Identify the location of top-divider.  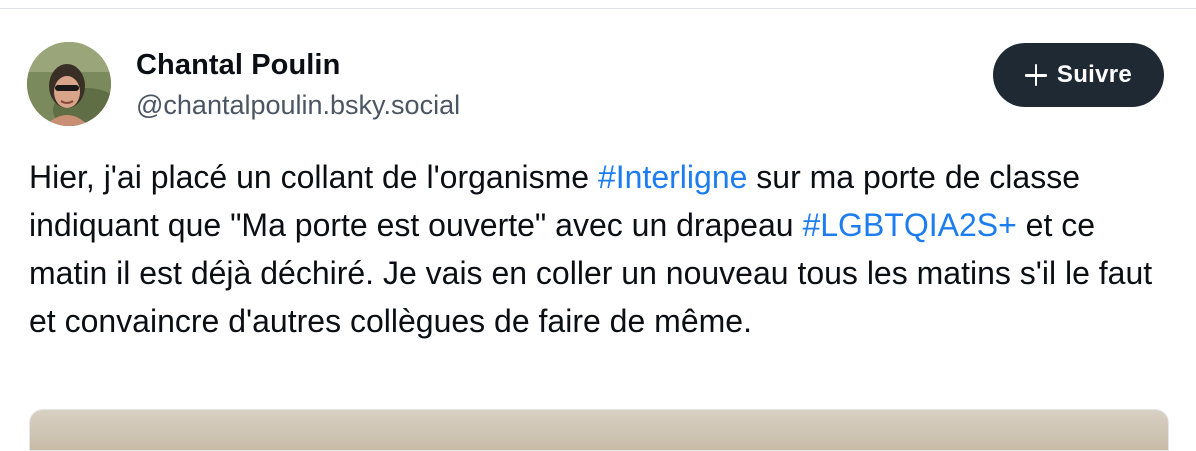
(598, 8).